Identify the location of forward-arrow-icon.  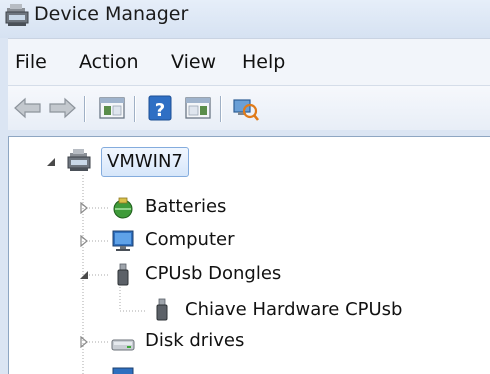
(62, 108).